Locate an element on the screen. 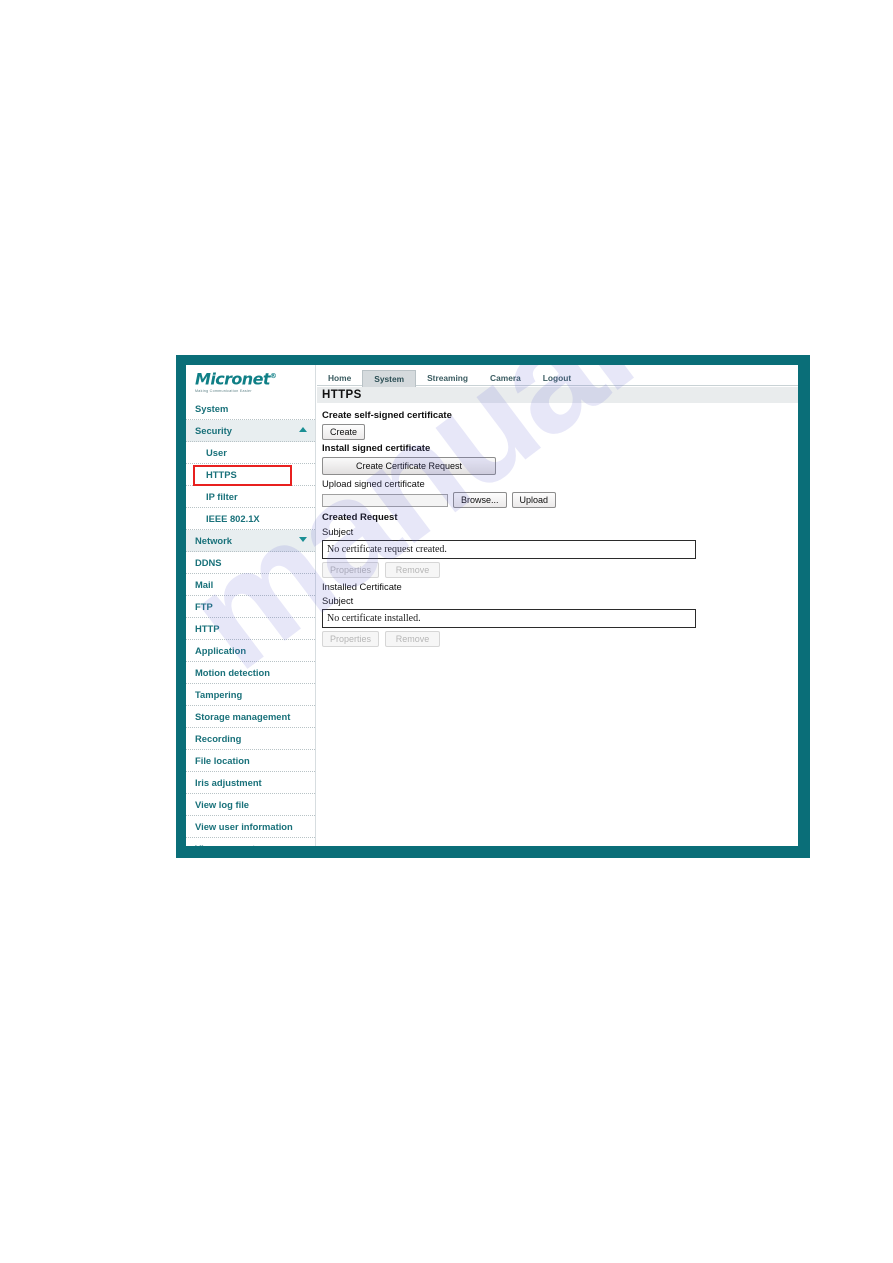 The image size is (893, 1263). sidebar-item-application: Application is located at coordinates (250, 651).